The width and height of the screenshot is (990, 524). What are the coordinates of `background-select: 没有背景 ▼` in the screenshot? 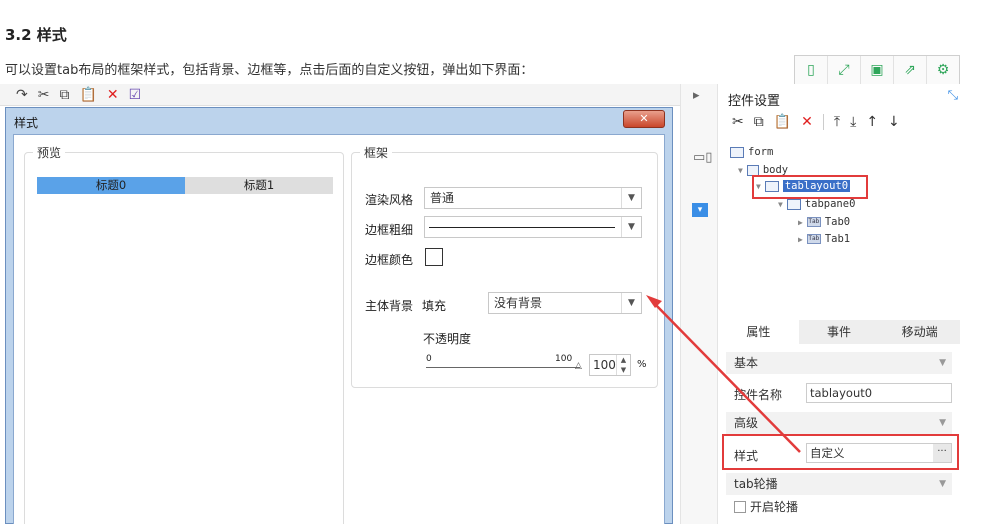 It's located at (565, 303).